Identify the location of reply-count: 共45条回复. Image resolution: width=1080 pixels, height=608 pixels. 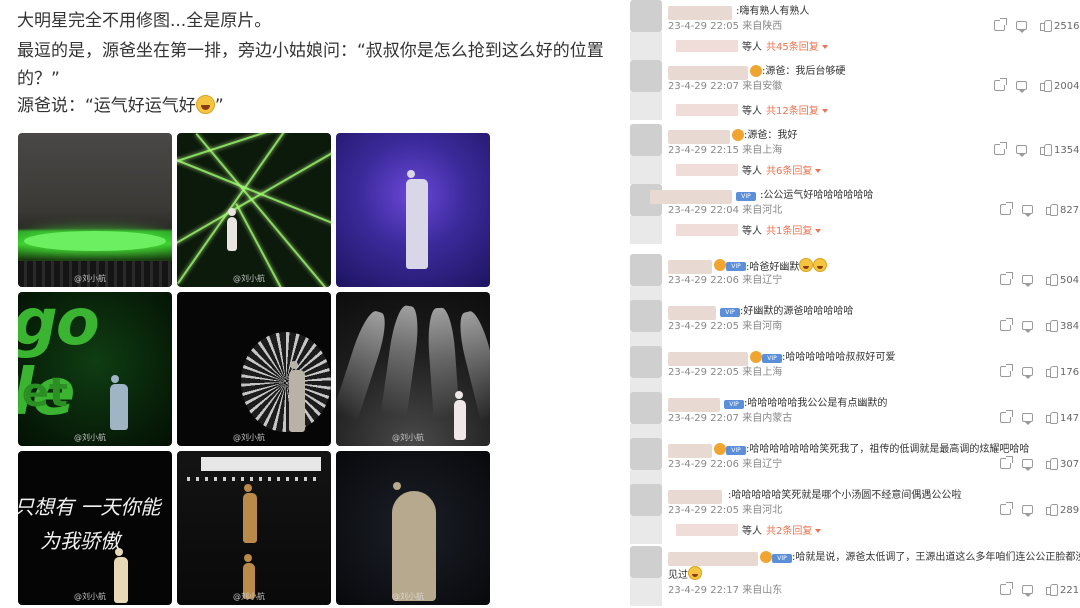
(792, 47).